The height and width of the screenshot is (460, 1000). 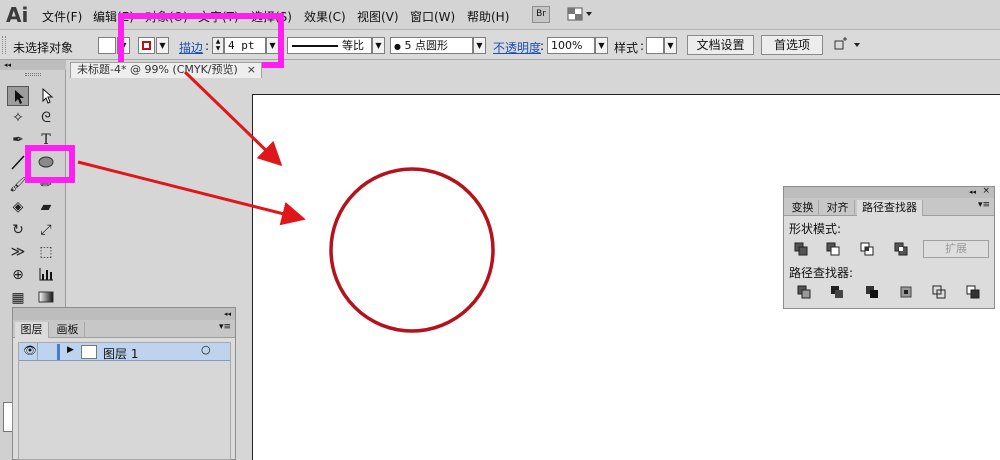 What do you see at coordinates (890, 208) in the screenshot?
I see `tab-pathfinder: 路径查找器` at bounding box center [890, 208].